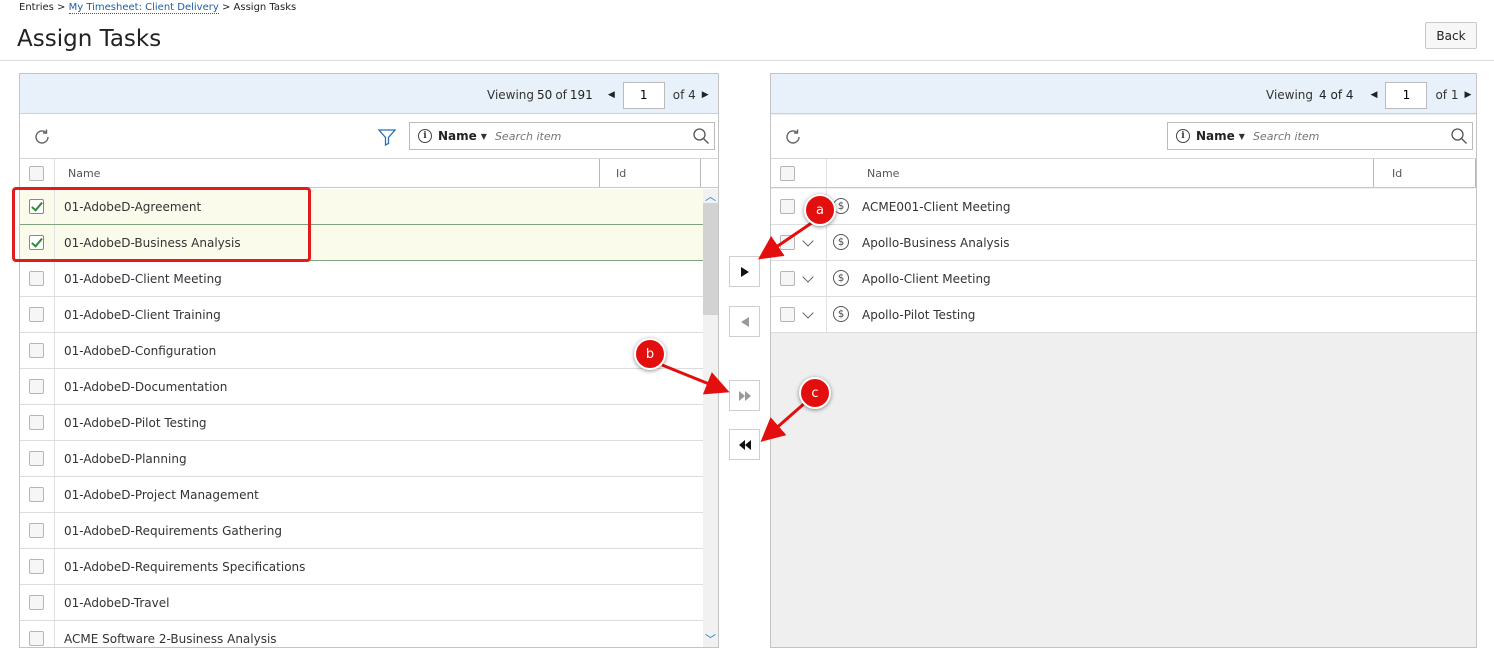 The height and width of the screenshot is (653, 1494). I want to click on task-name: 01-AdobeD-Pilot Testing, so click(135, 423).